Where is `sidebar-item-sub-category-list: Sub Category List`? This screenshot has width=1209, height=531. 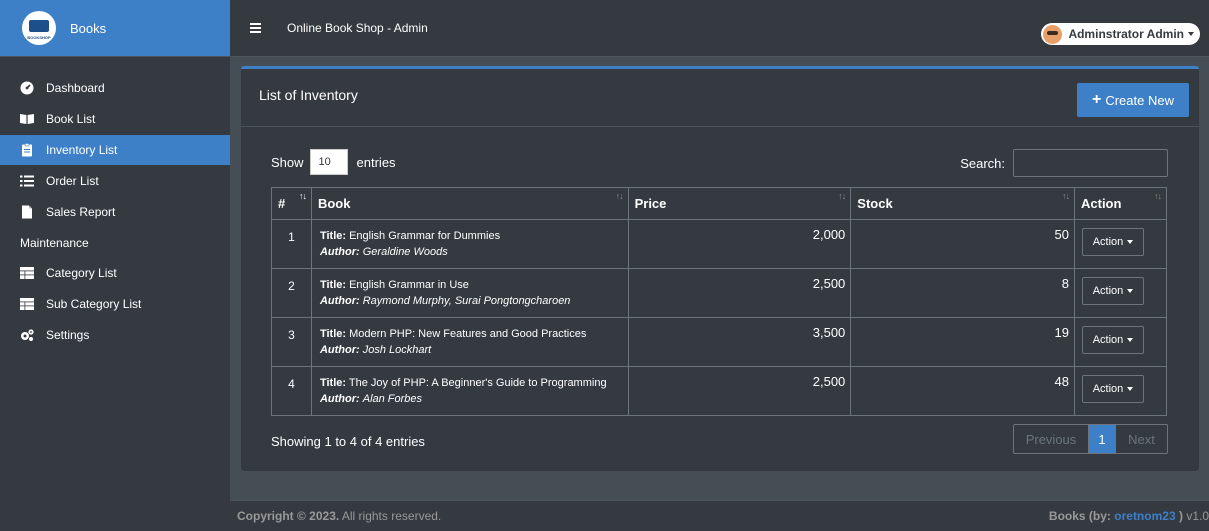
sidebar-item-sub-category-list: Sub Category List is located at coordinates (115, 304).